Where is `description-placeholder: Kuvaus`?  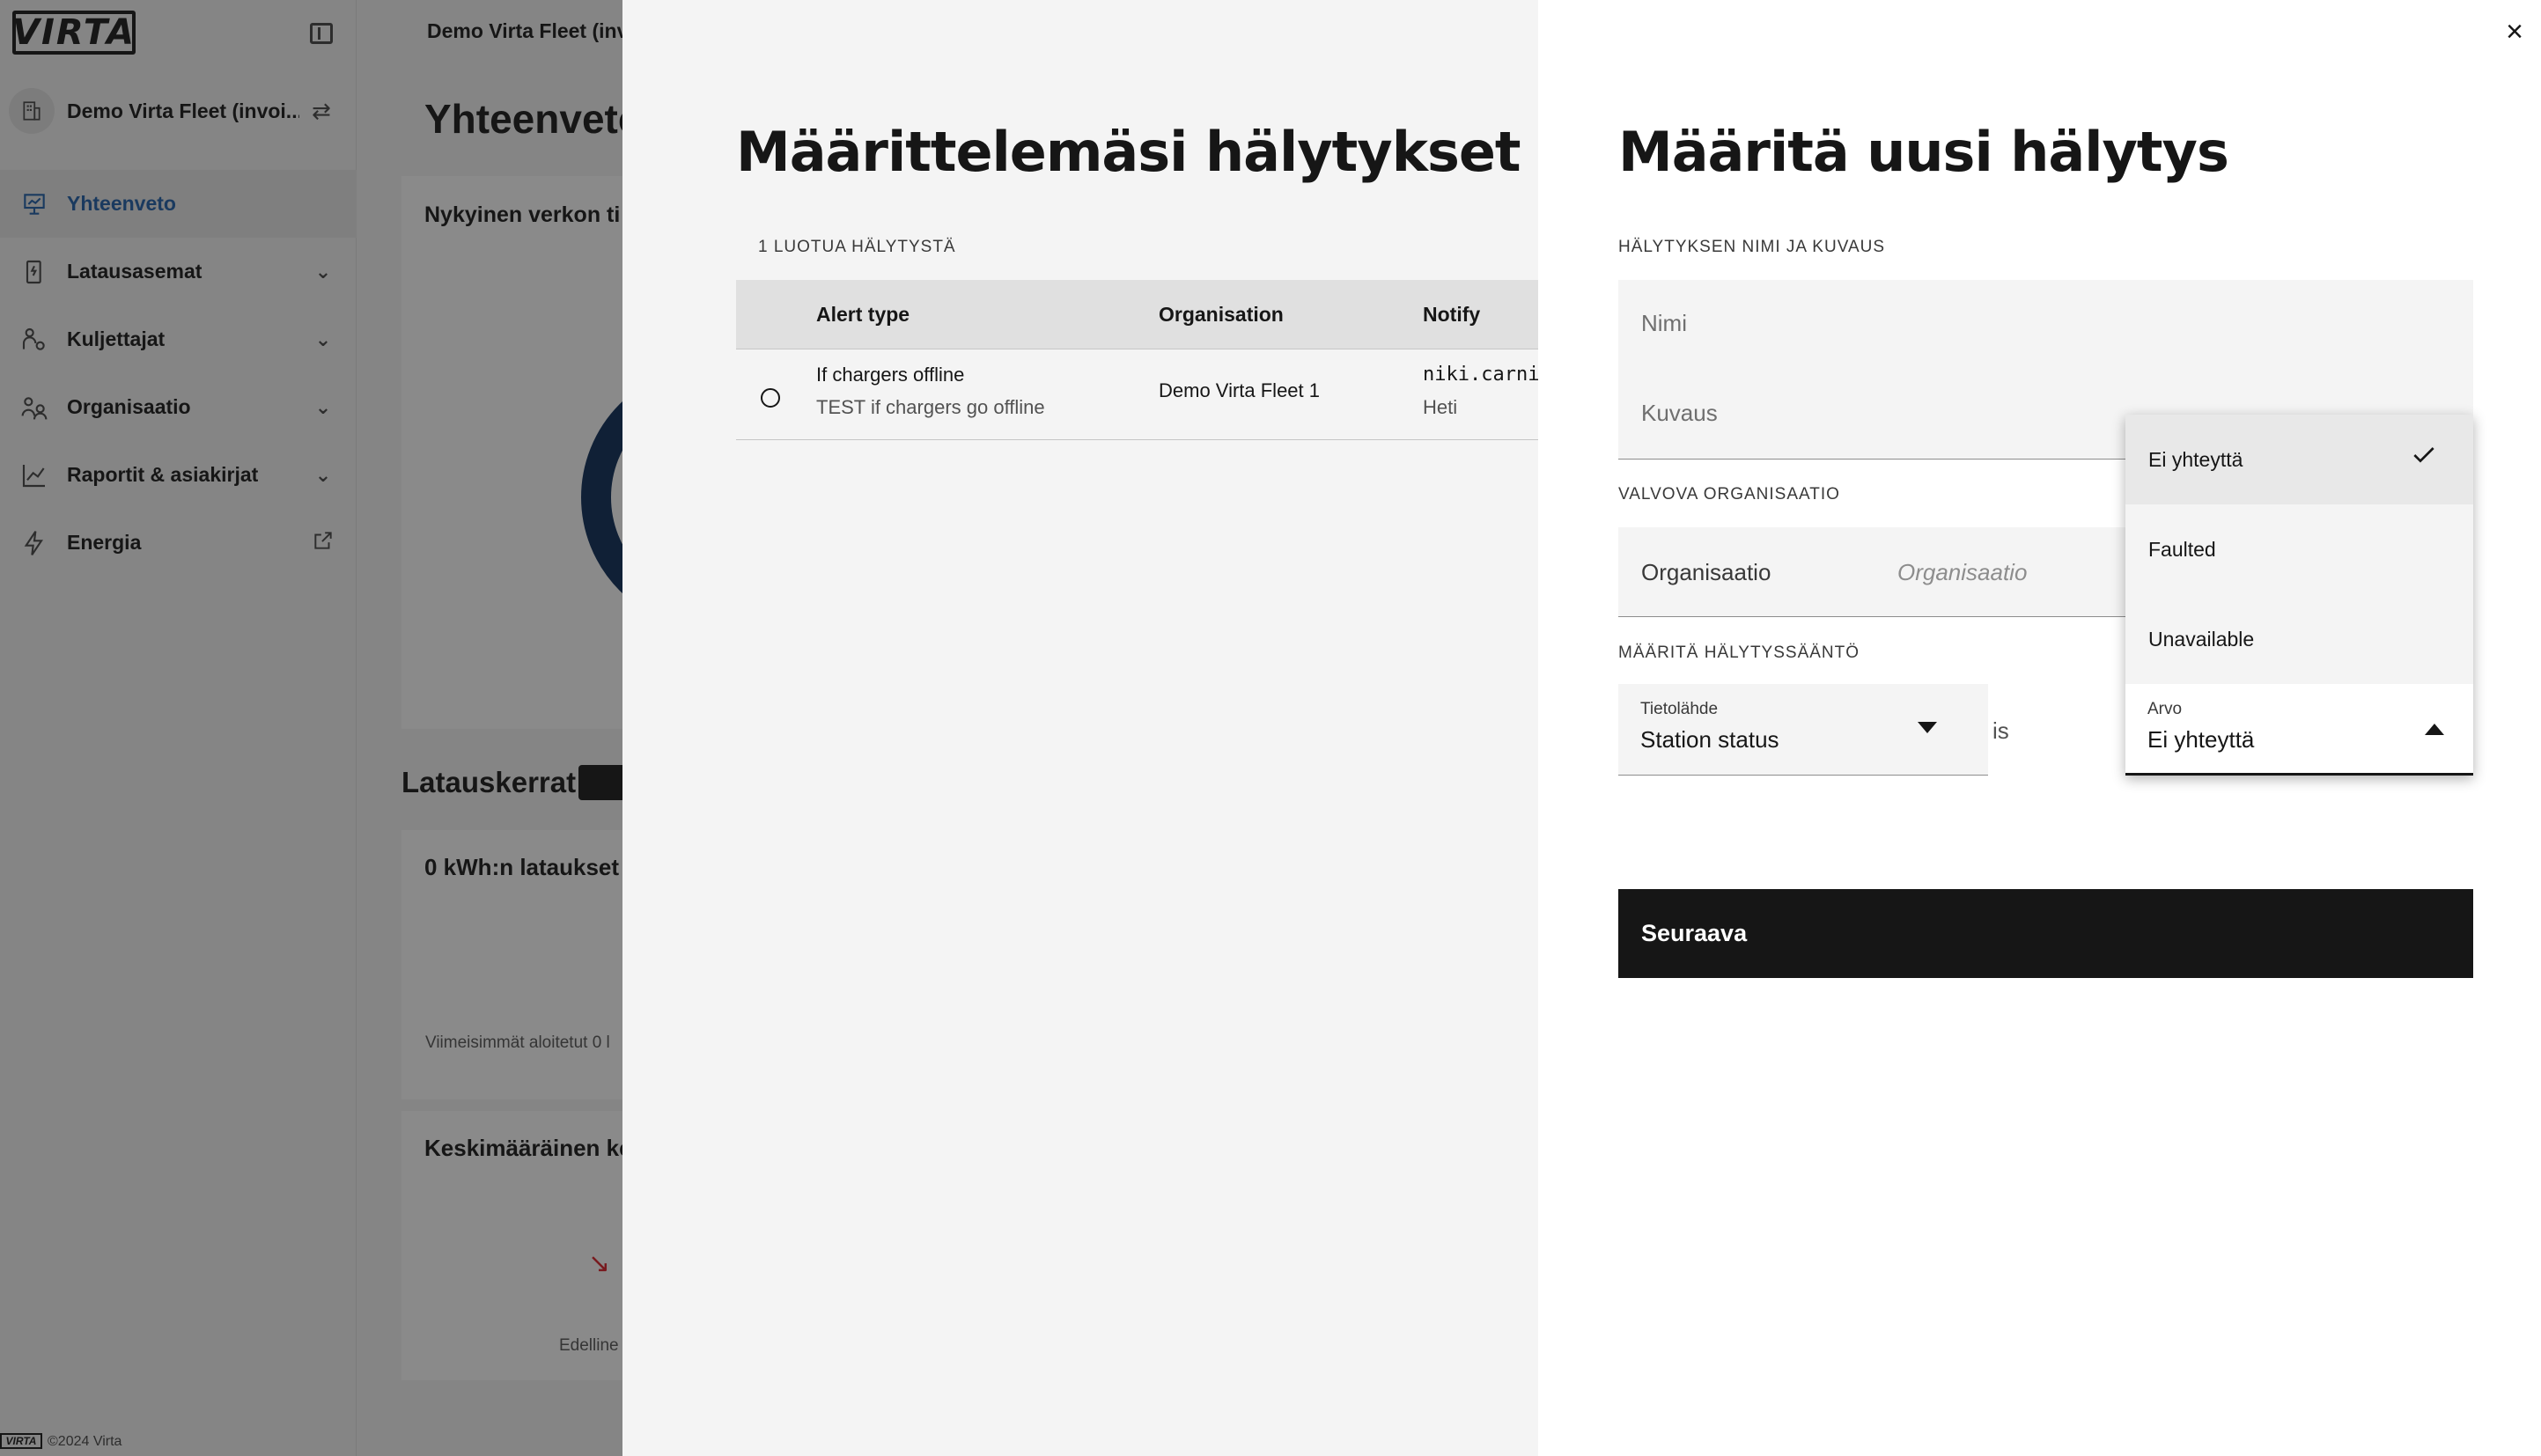
description-placeholder: Kuvaus is located at coordinates (1679, 413).